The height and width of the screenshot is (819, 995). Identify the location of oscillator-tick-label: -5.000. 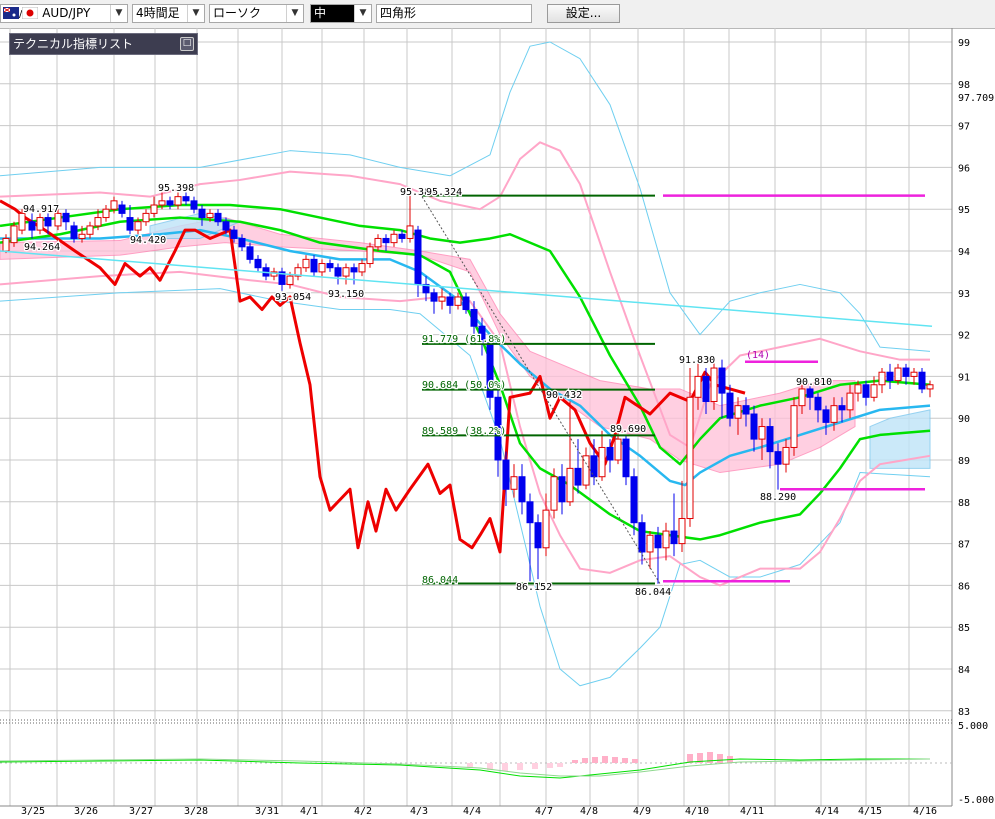
(976, 800).